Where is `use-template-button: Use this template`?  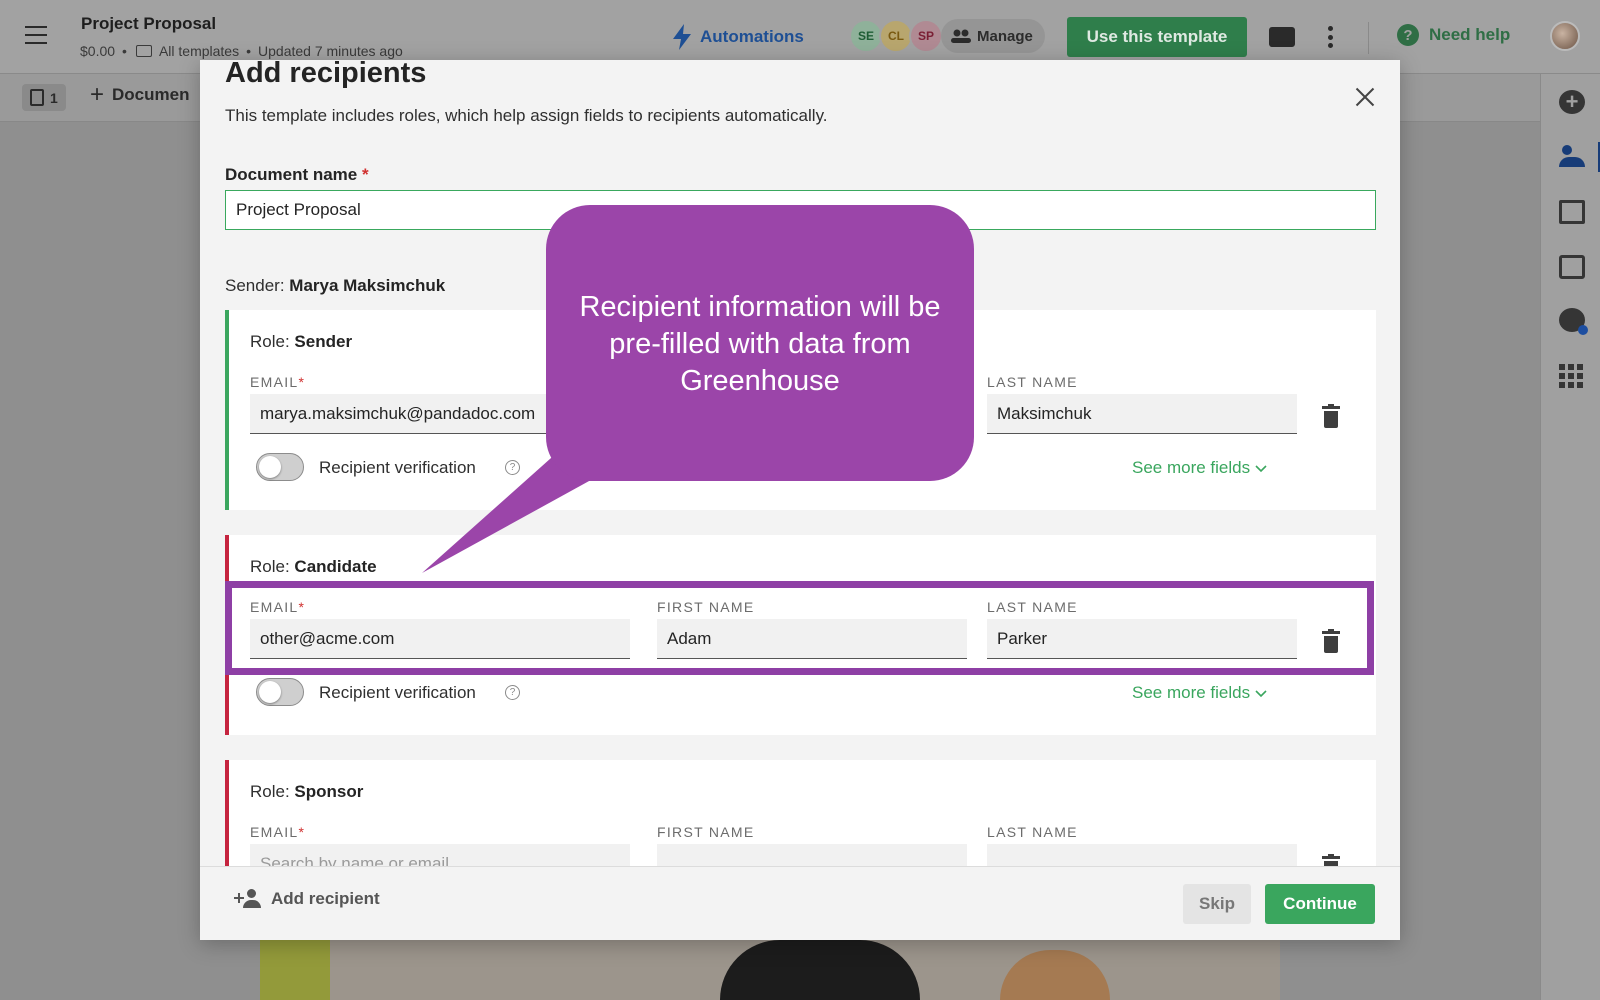 use-template-button: Use this template is located at coordinates (1157, 37).